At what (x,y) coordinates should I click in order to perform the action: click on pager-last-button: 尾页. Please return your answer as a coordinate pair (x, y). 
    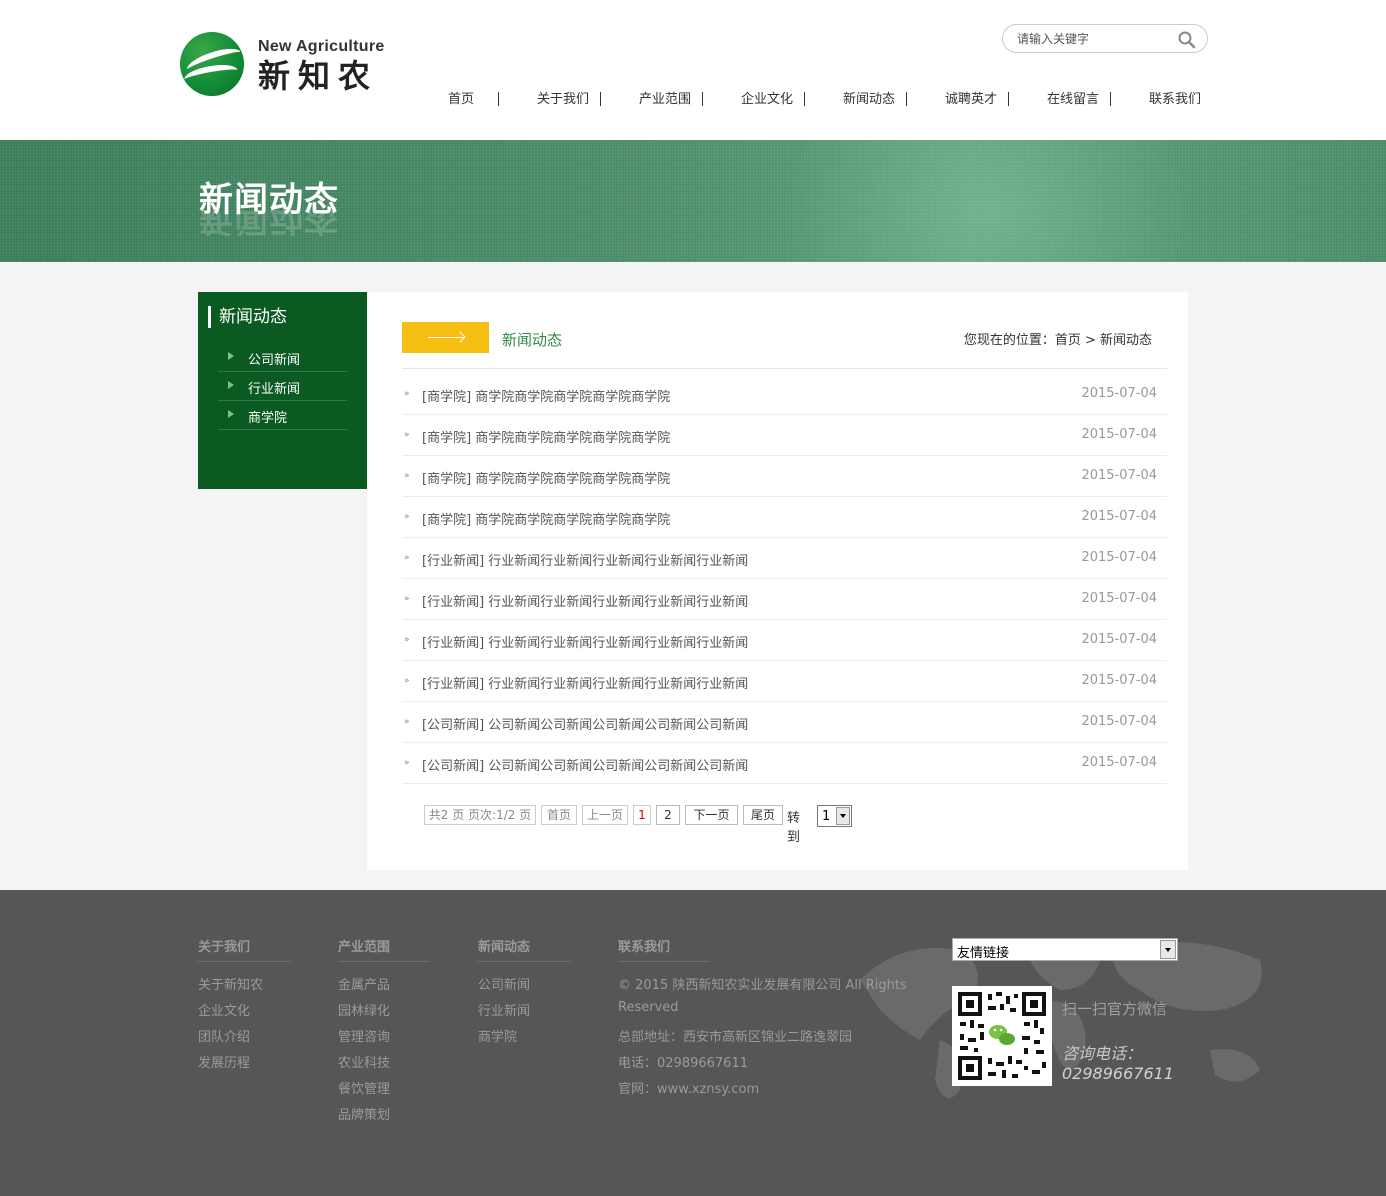
    Looking at the image, I should click on (763, 815).